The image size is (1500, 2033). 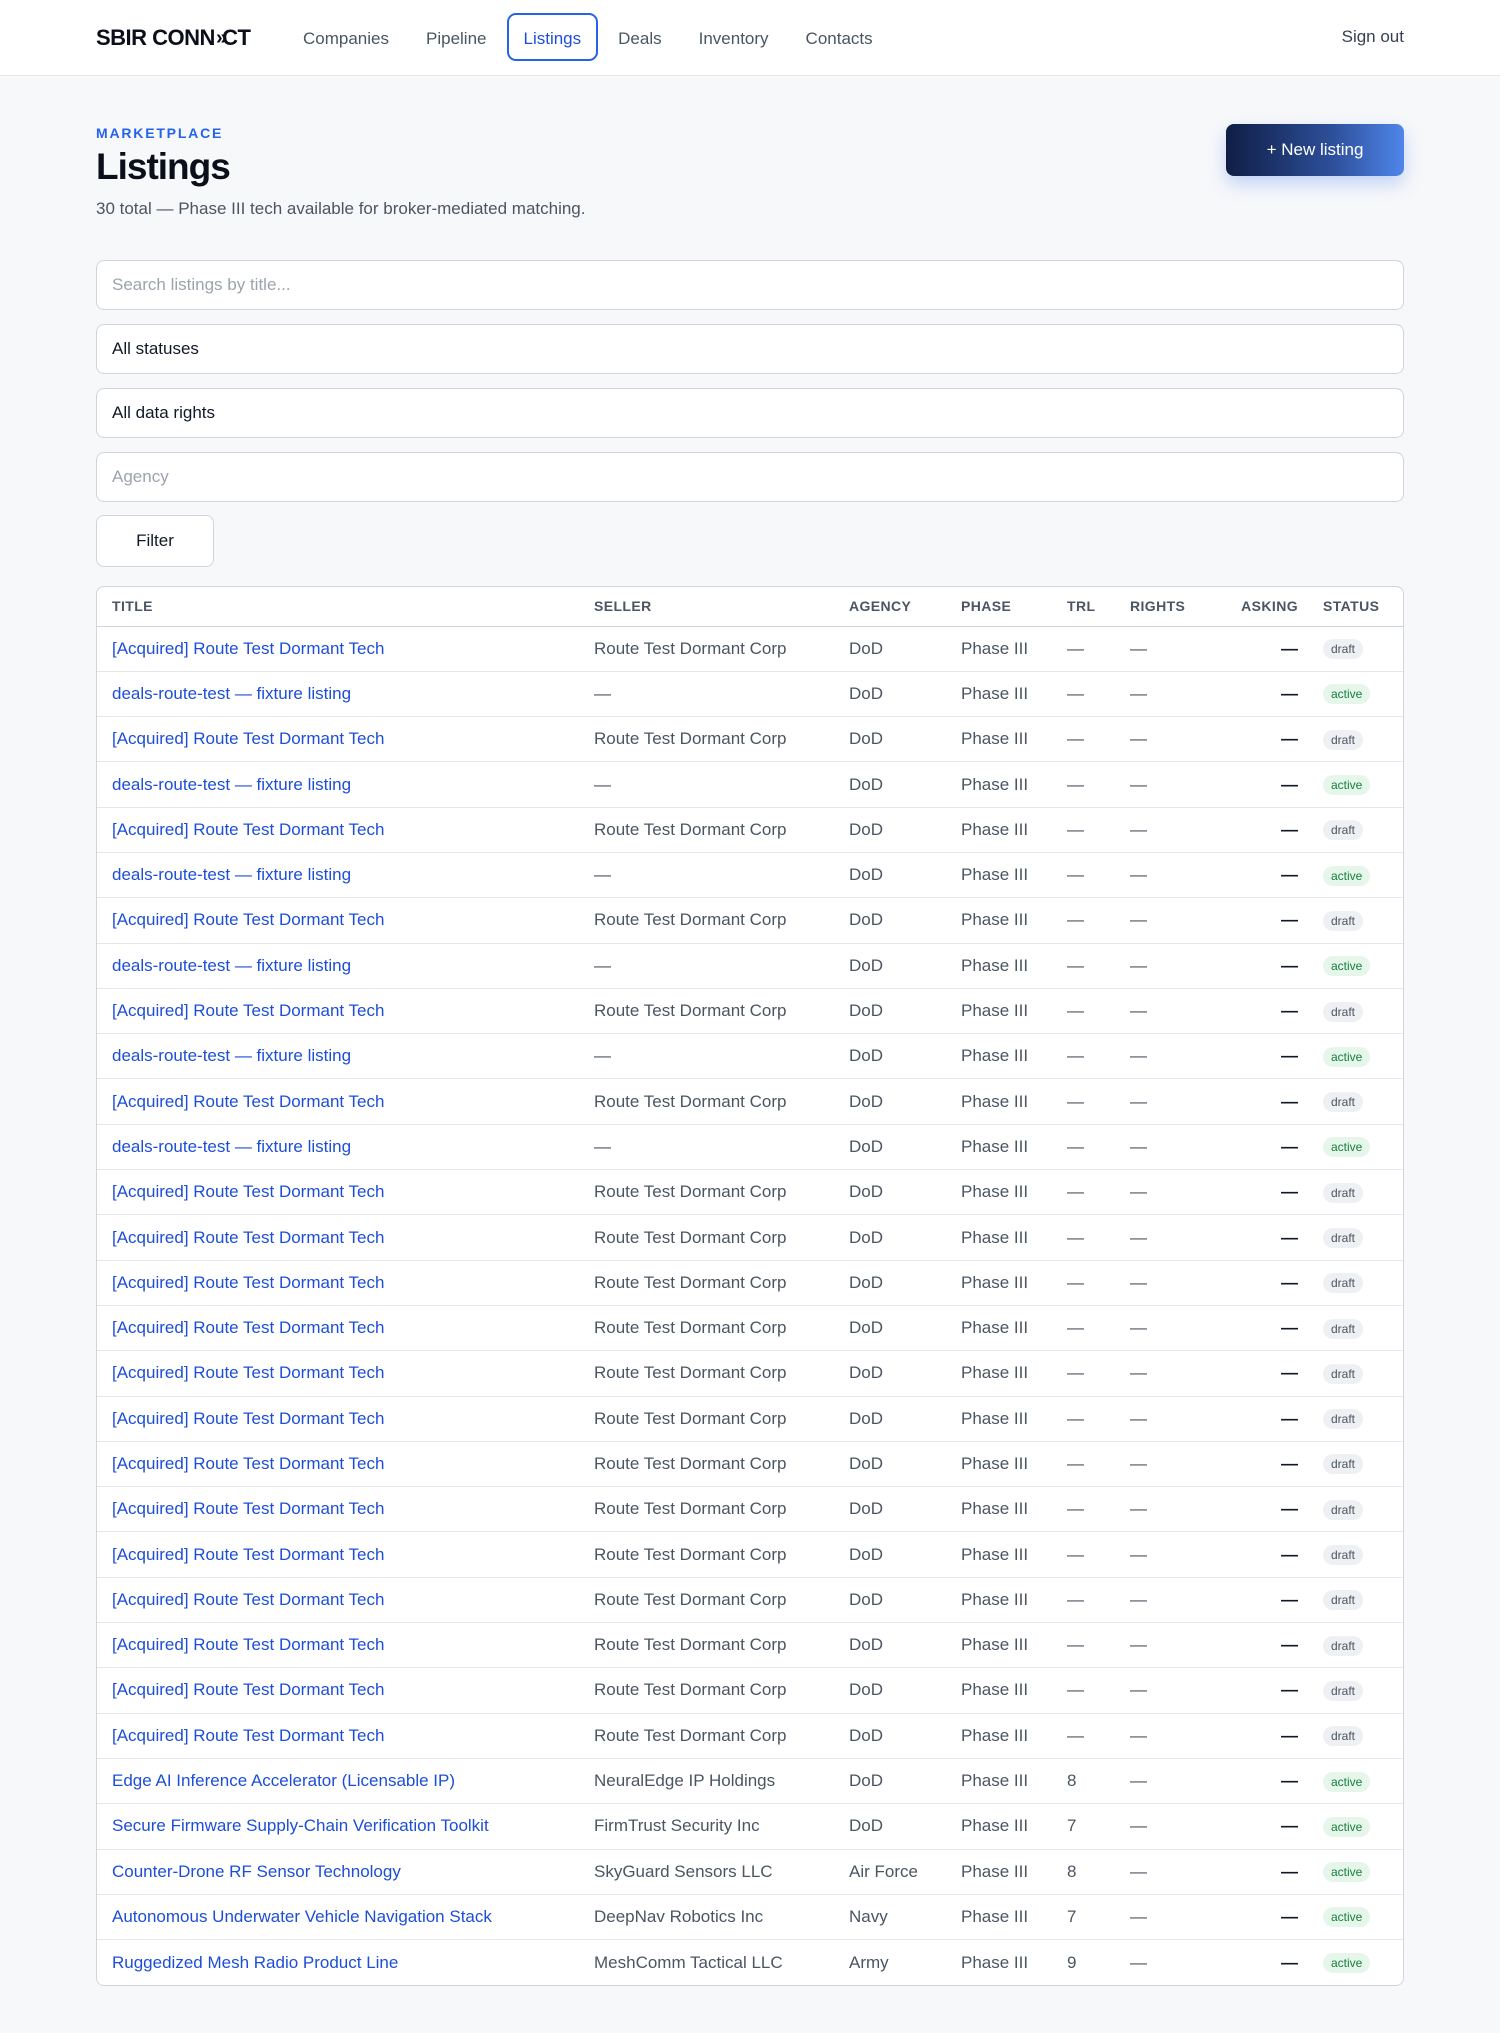 I want to click on cell-seller: SkyGuard Sensors LLC, so click(x=706, y=1871).